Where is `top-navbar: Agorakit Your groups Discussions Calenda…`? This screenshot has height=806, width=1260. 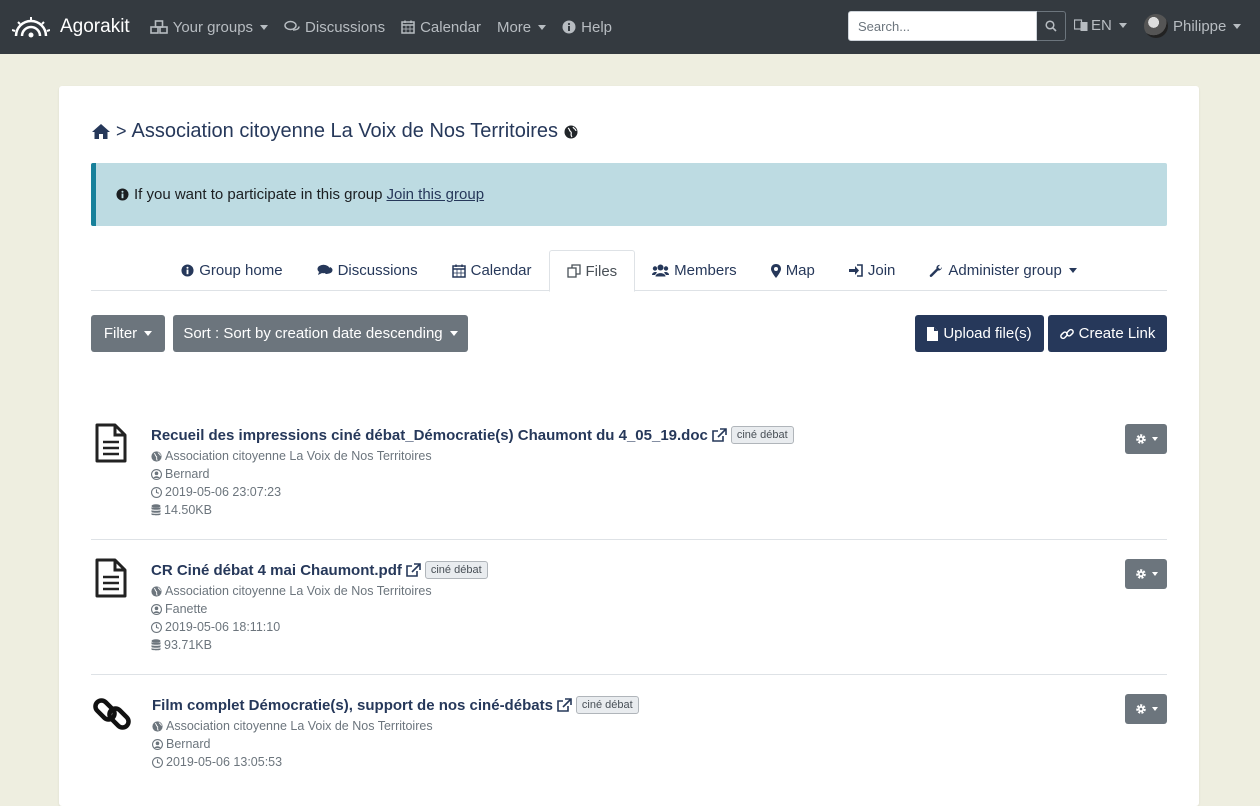 top-navbar: Agorakit Your groups Discussions Calenda… is located at coordinates (630, 27).